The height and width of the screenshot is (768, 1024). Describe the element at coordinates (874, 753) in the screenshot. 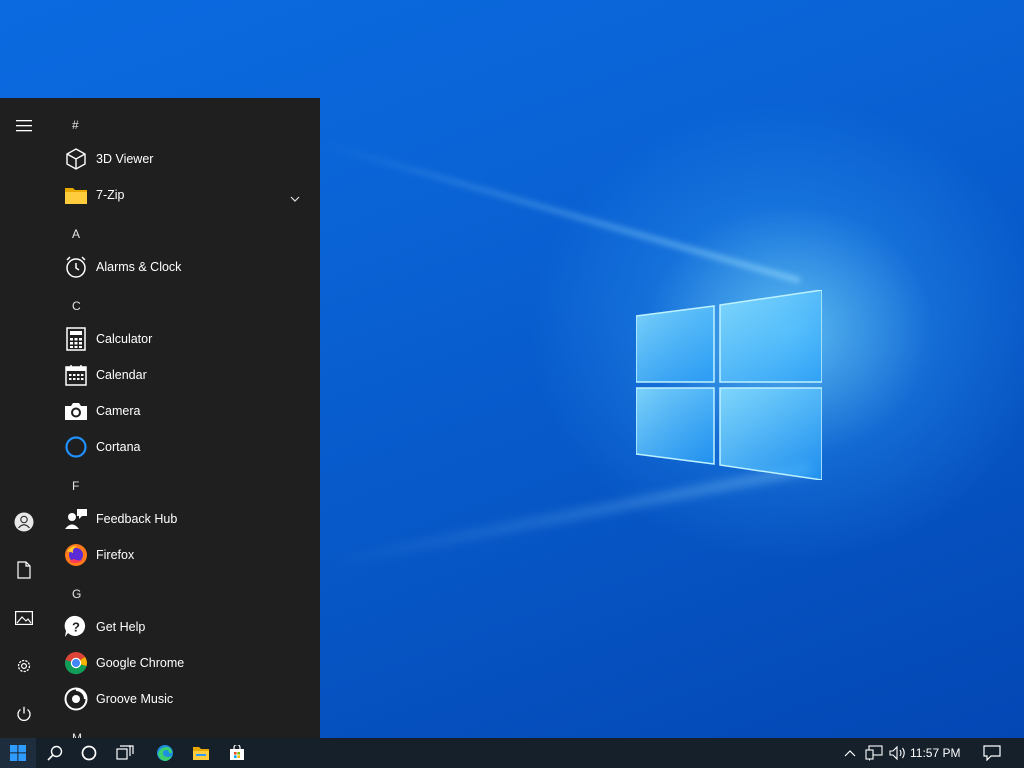

I see `network-icon` at that location.